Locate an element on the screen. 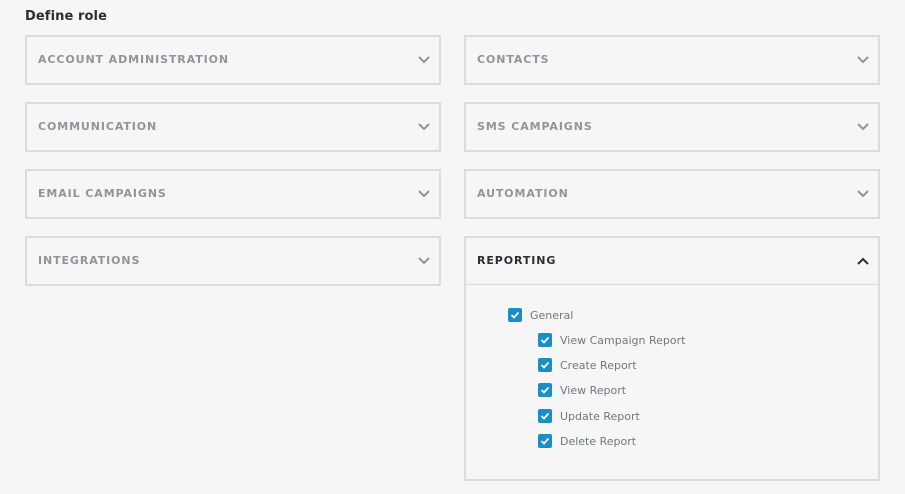  section-automation: AUTOMATION is located at coordinates (672, 194).